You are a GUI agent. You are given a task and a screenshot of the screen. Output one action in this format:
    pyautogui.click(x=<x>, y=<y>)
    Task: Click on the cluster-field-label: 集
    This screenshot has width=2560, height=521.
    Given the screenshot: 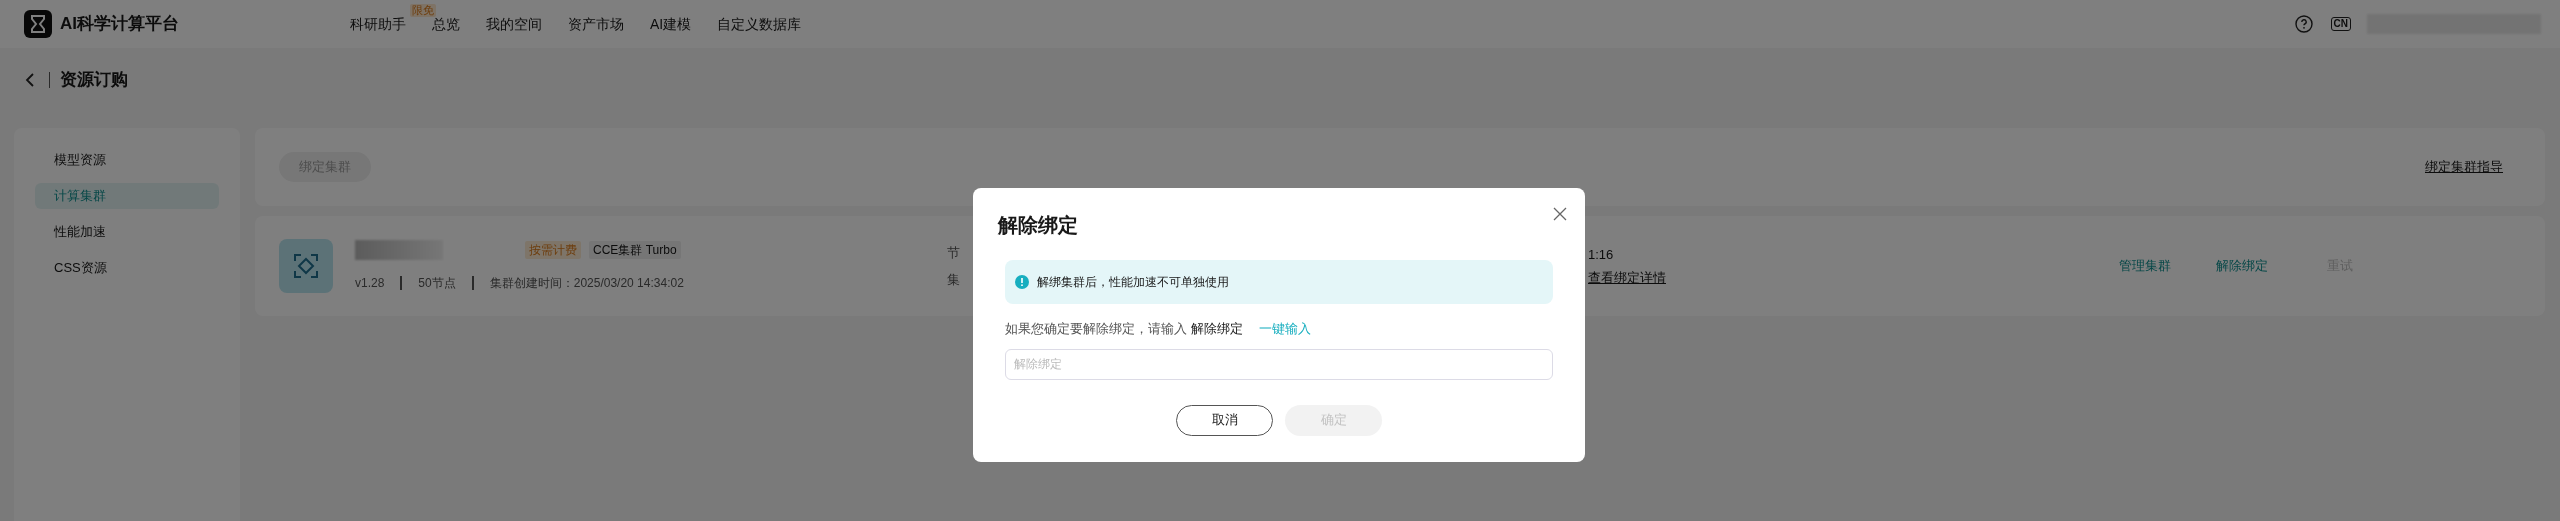 What is the action you would take?
    pyautogui.click(x=953, y=280)
    